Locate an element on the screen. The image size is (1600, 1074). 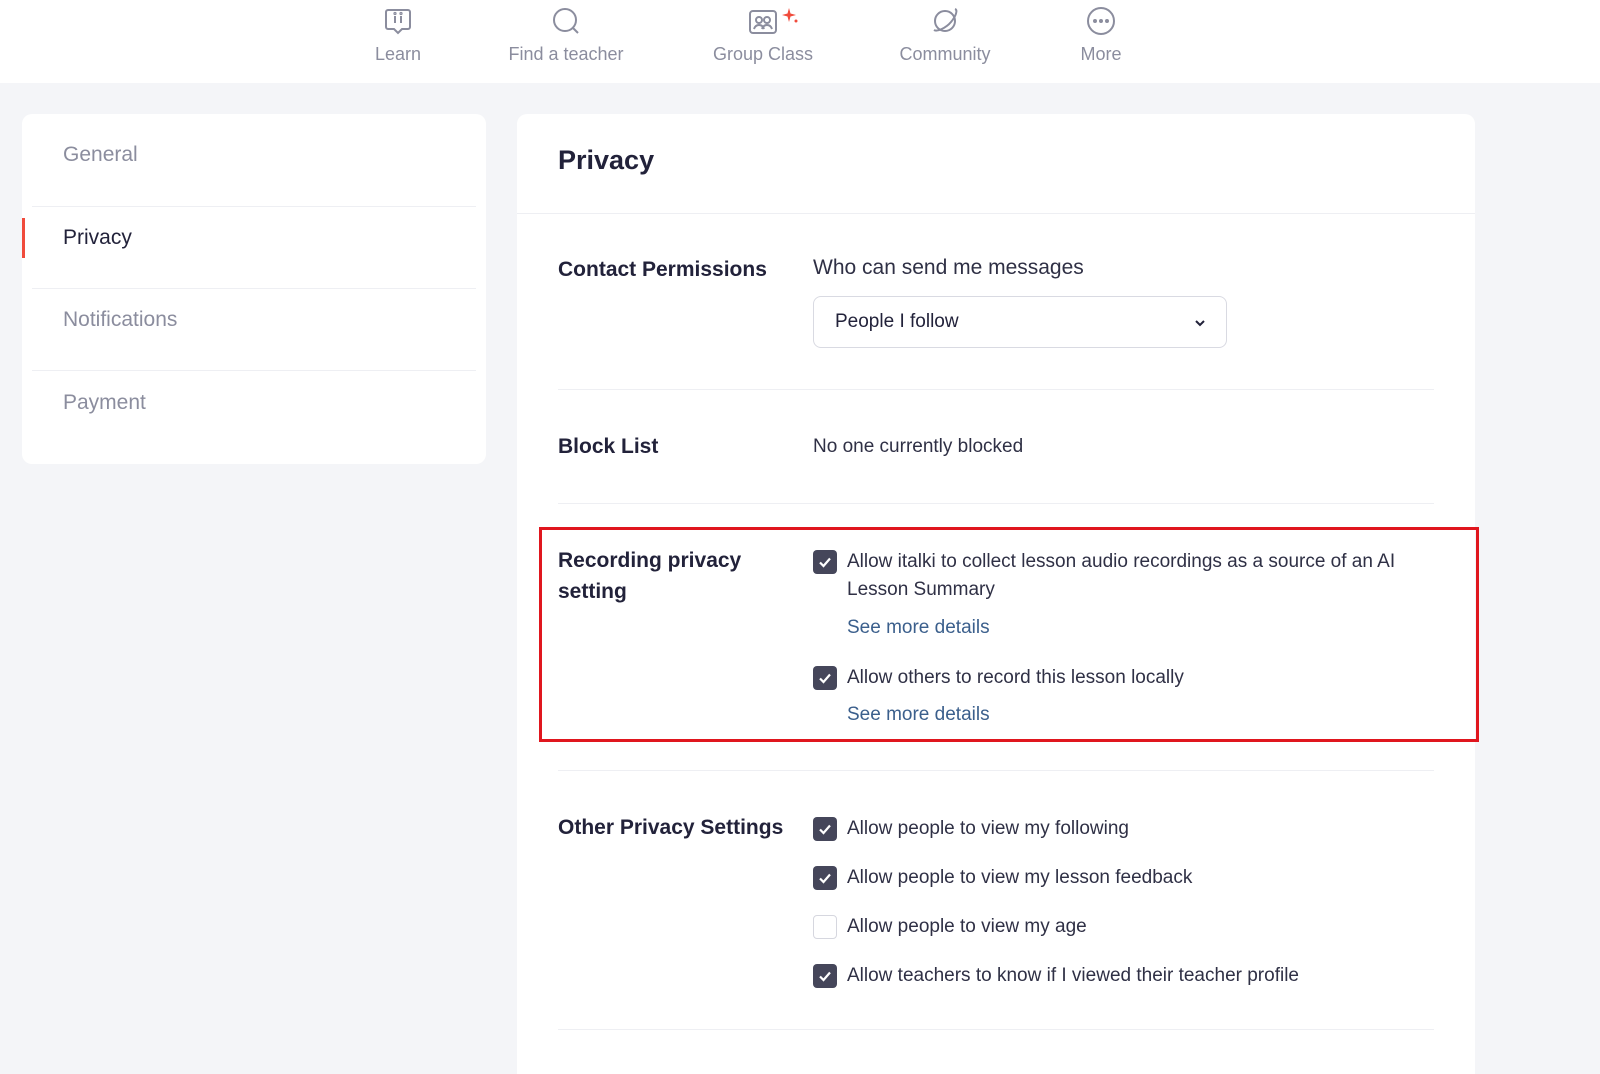
sidebar-item-label: Privacy is located at coordinates (97, 237).